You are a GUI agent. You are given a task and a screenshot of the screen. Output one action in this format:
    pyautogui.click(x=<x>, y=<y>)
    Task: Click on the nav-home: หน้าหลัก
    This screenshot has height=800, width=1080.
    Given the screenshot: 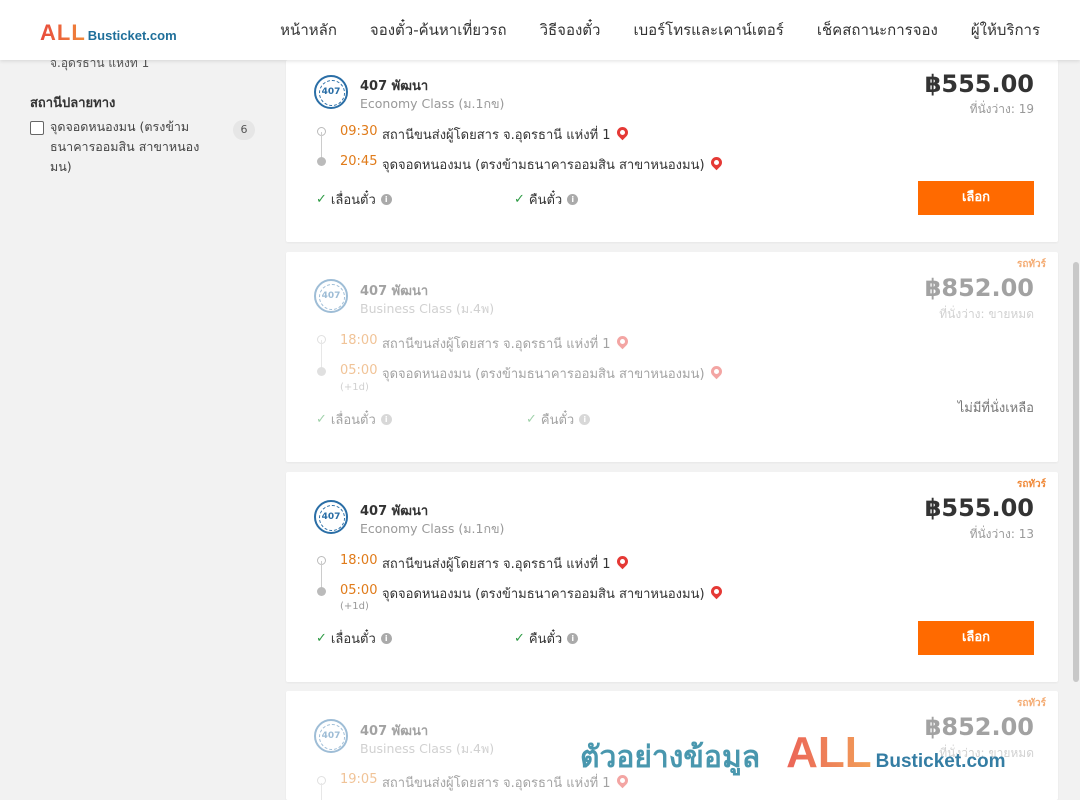 What is the action you would take?
    pyautogui.click(x=308, y=30)
    